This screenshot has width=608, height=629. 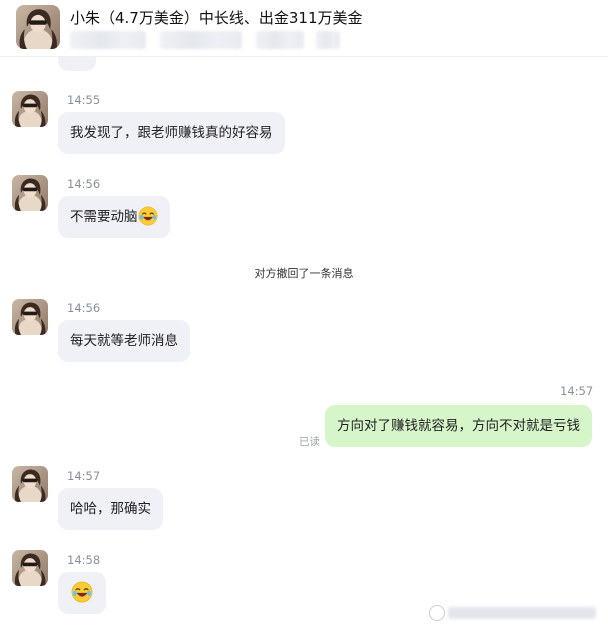 I want to click on message-bubble: 哈哈，那确实, so click(x=110, y=509).